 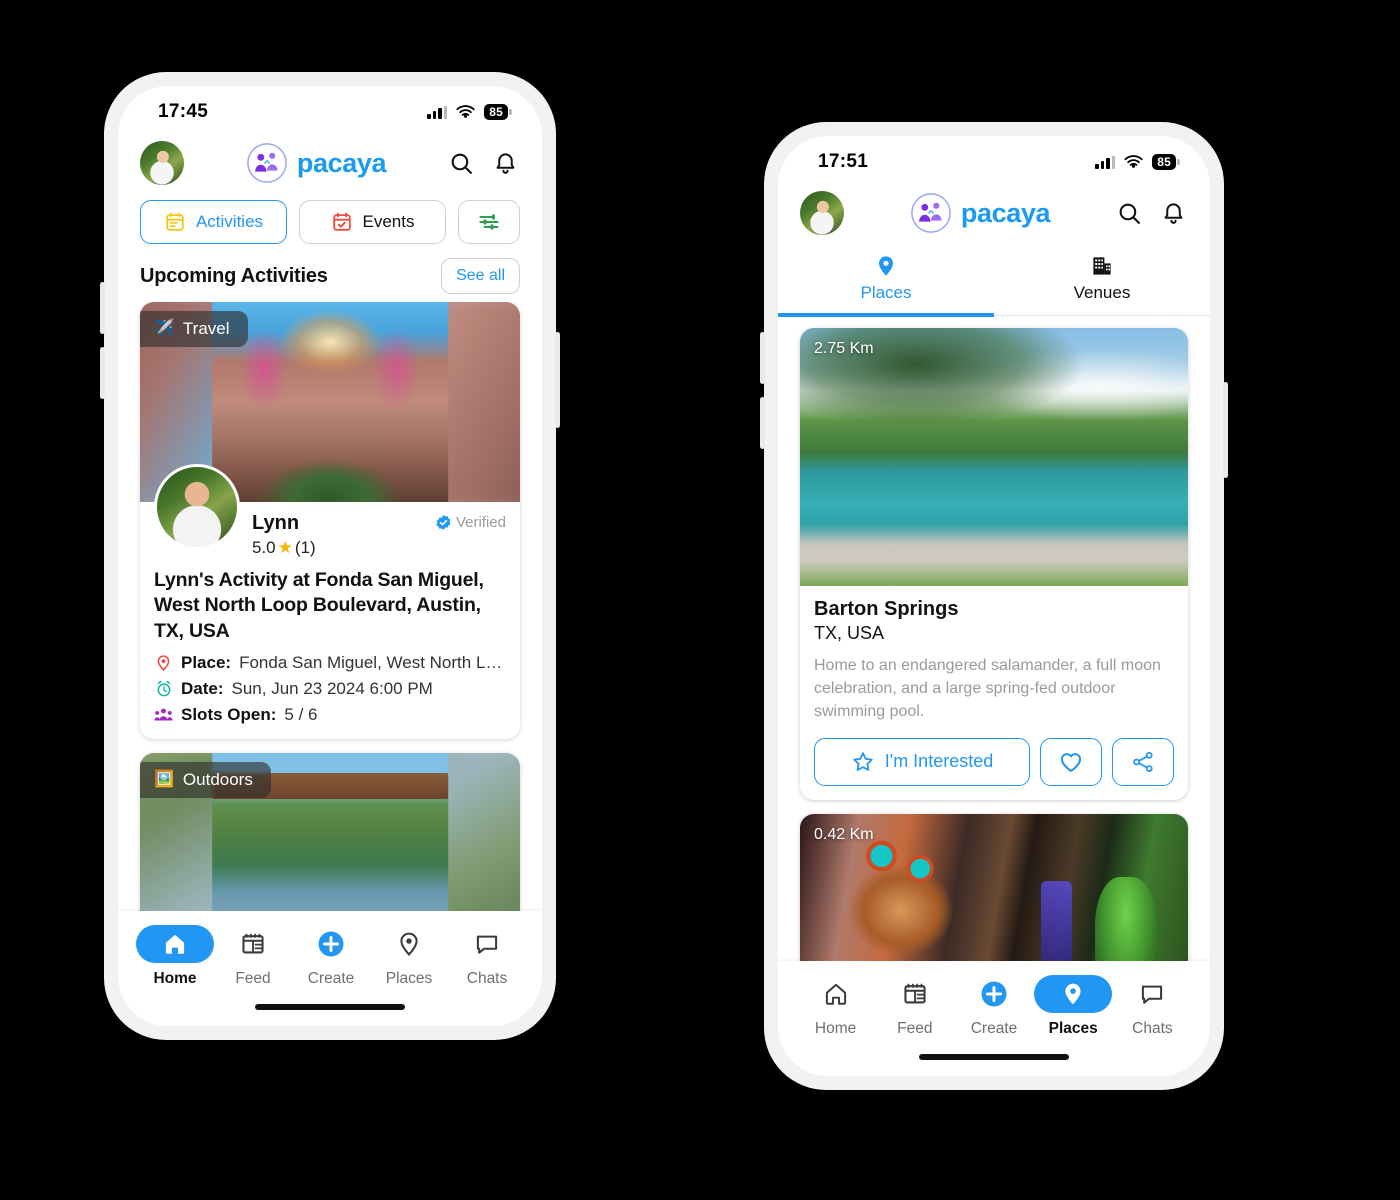 I want to click on calendar-check-red-icon, so click(x=341, y=221).